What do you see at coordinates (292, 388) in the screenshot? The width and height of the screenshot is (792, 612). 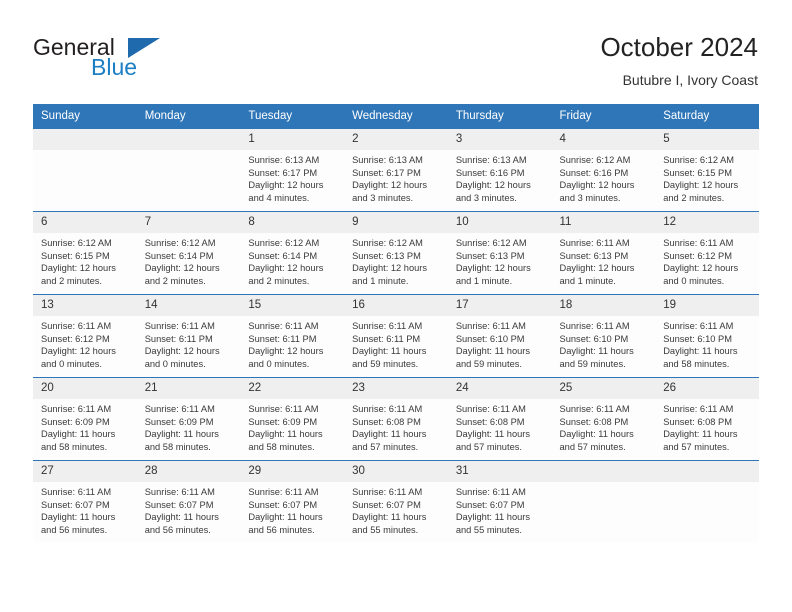 I see `day-number: 22` at bounding box center [292, 388].